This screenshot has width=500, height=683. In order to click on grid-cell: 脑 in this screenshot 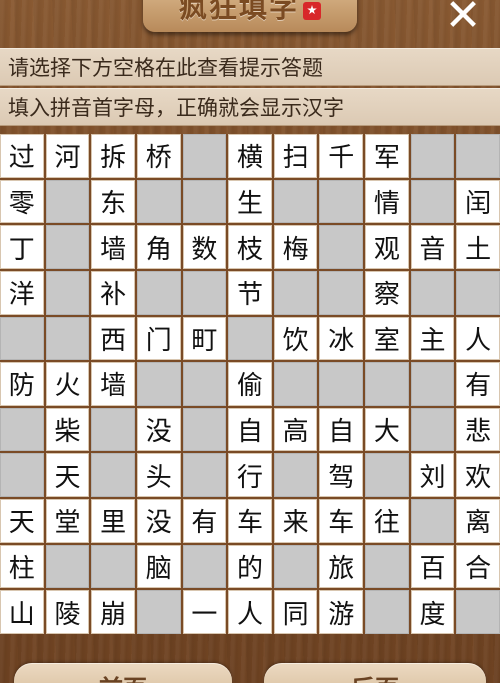, I will do `click(158, 566)`.